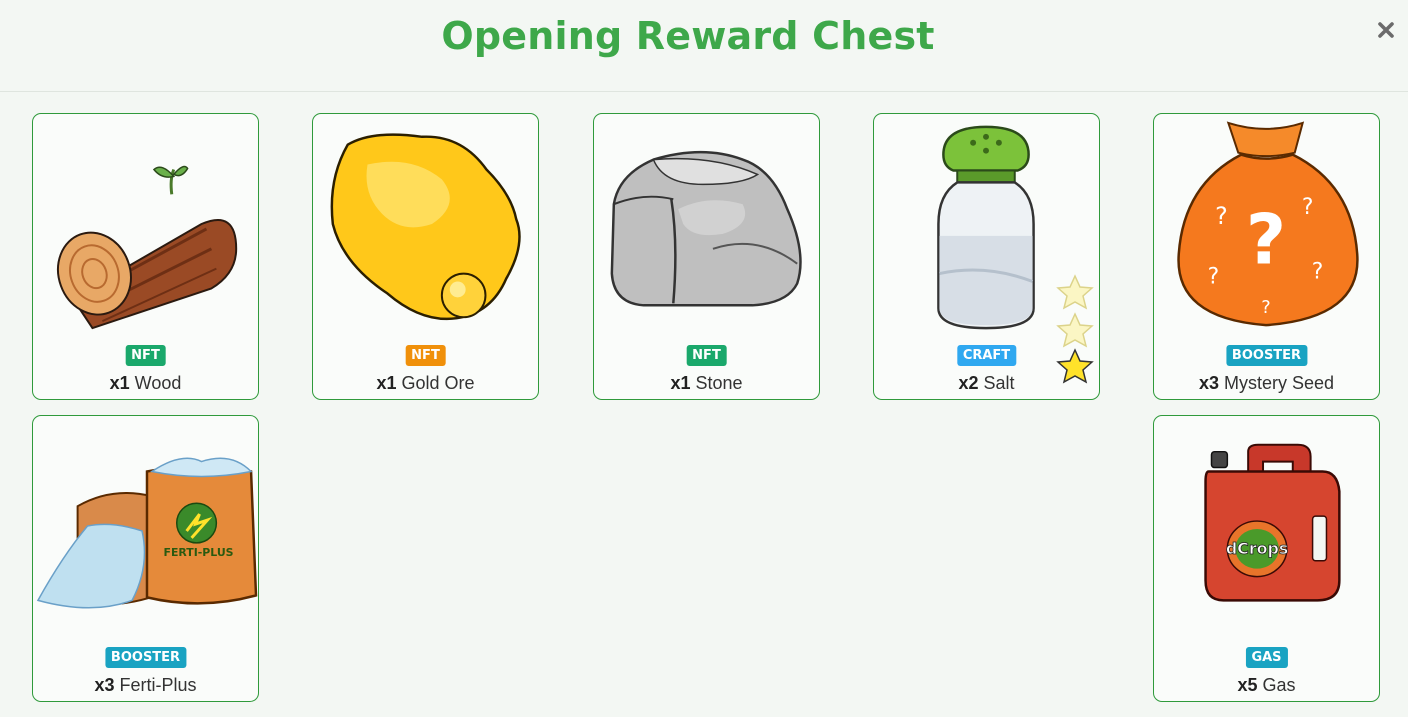  I want to click on close-button, so click(1386, 30).